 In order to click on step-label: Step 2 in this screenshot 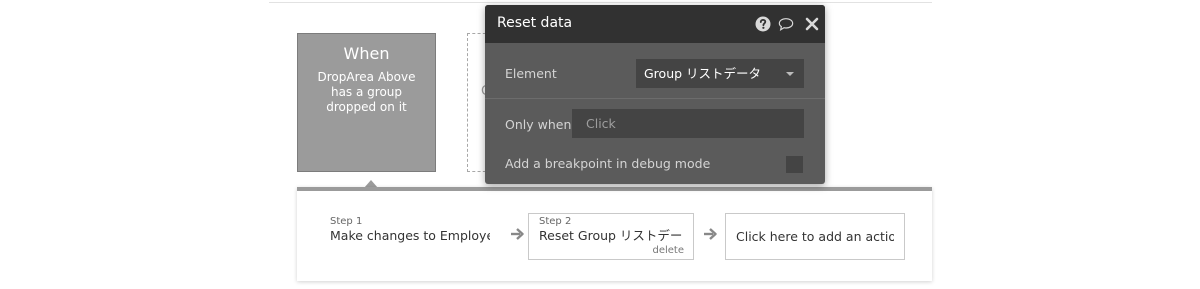, I will do `click(555, 221)`.